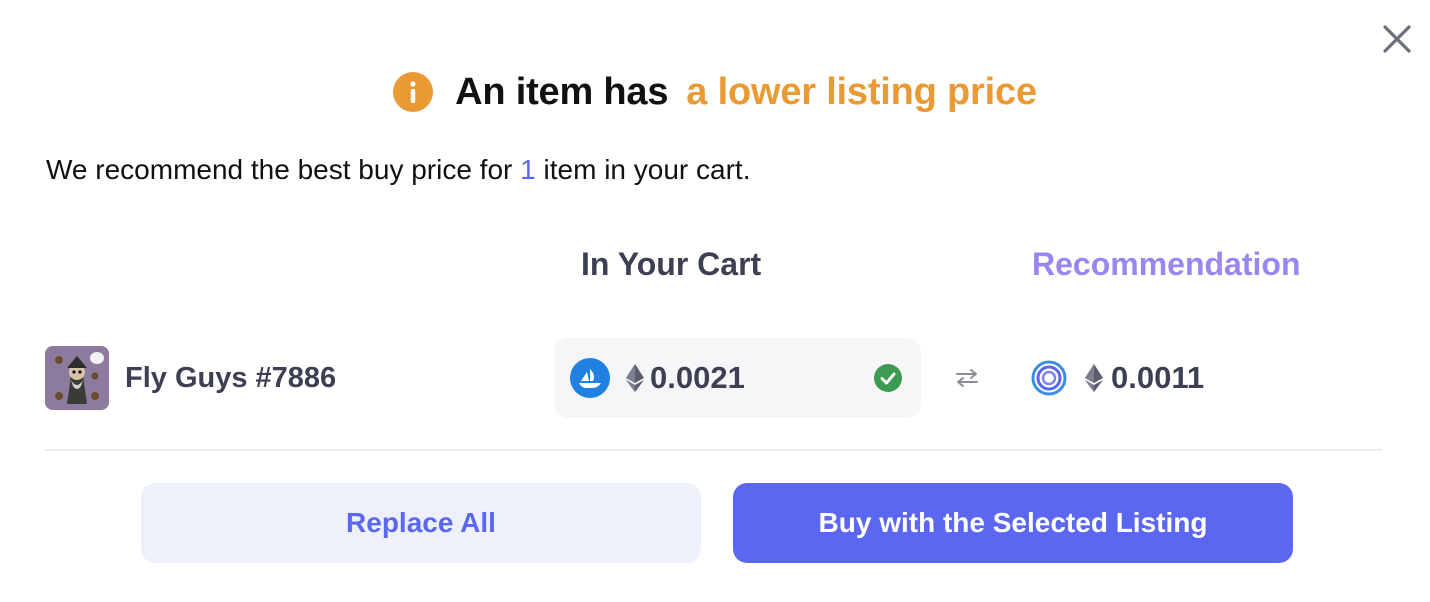 This screenshot has width=1430, height=602. What do you see at coordinates (1049, 378) in the screenshot?
I see `marketplace-ring-icon` at bounding box center [1049, 378].